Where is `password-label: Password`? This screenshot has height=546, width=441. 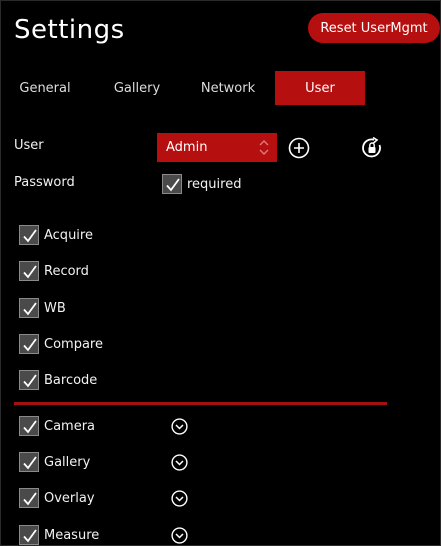 password-label: Password is located at coordinates (44, 182).